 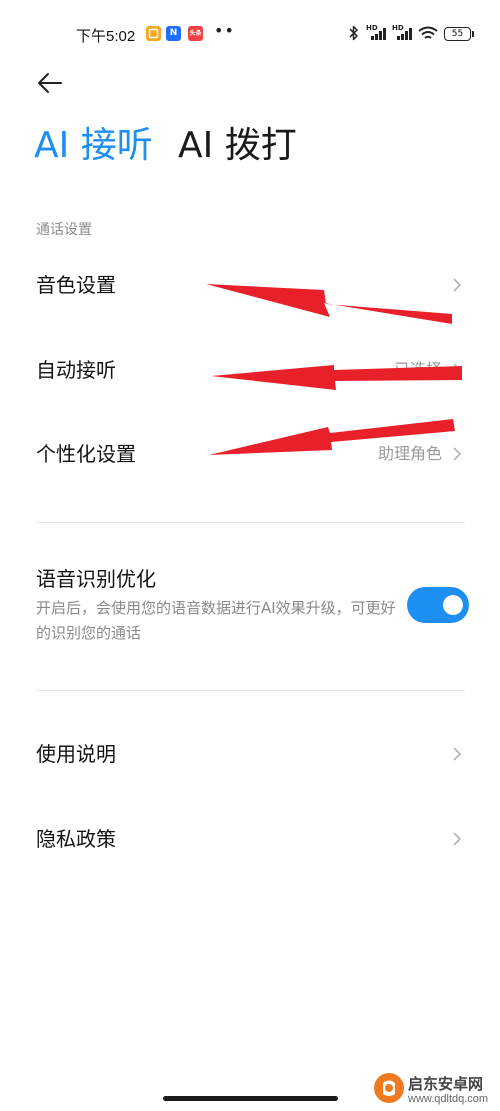 What do you see at coordinates (377, 33) in the screenshot?
I see `signal-icon-1: HD` at bounding box center [377, 33].